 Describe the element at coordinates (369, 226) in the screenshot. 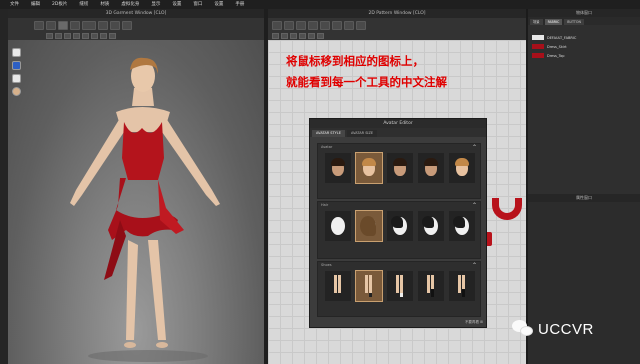

I see `hair-thumb-selected` at that location.